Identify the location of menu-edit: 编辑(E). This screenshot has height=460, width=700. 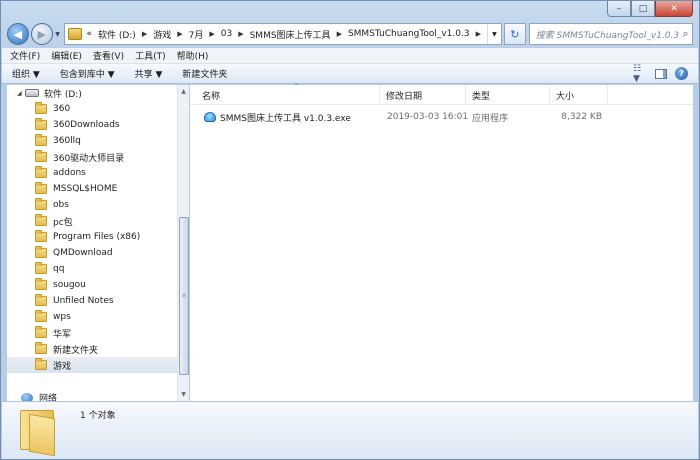
(66, 55).